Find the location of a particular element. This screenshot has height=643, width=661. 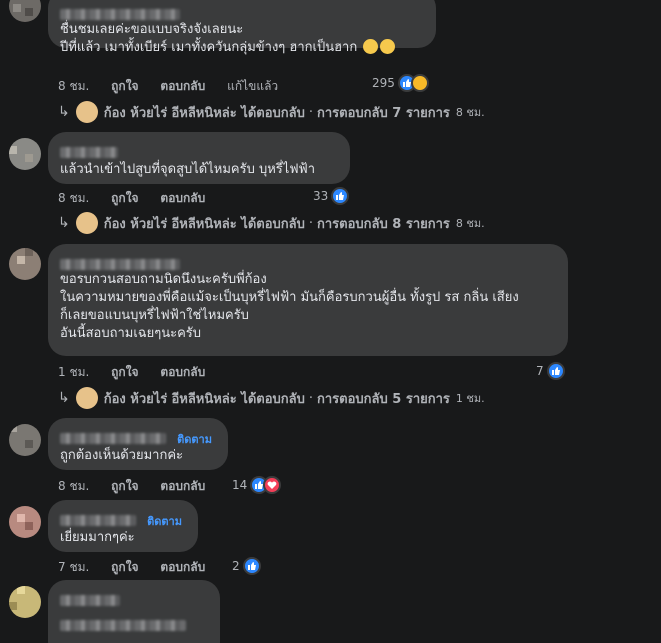

love-icon is located at coordinates (272, 485).